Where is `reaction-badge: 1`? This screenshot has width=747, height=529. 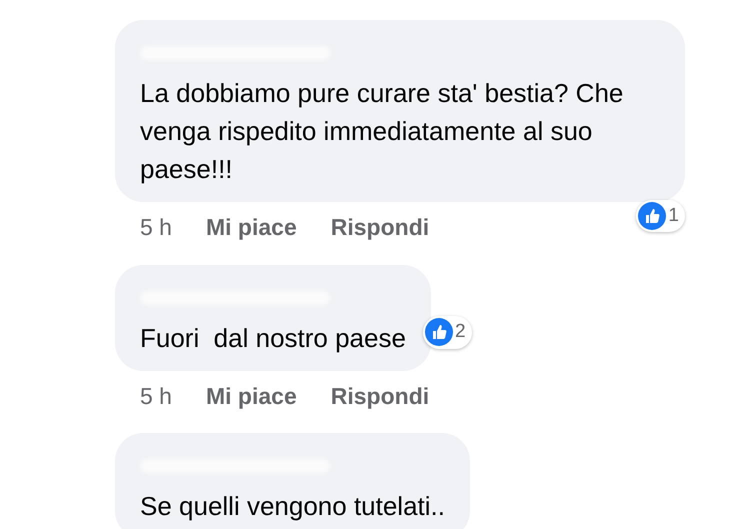
reaction-badge: 1 is located at coordinates (660, 216).